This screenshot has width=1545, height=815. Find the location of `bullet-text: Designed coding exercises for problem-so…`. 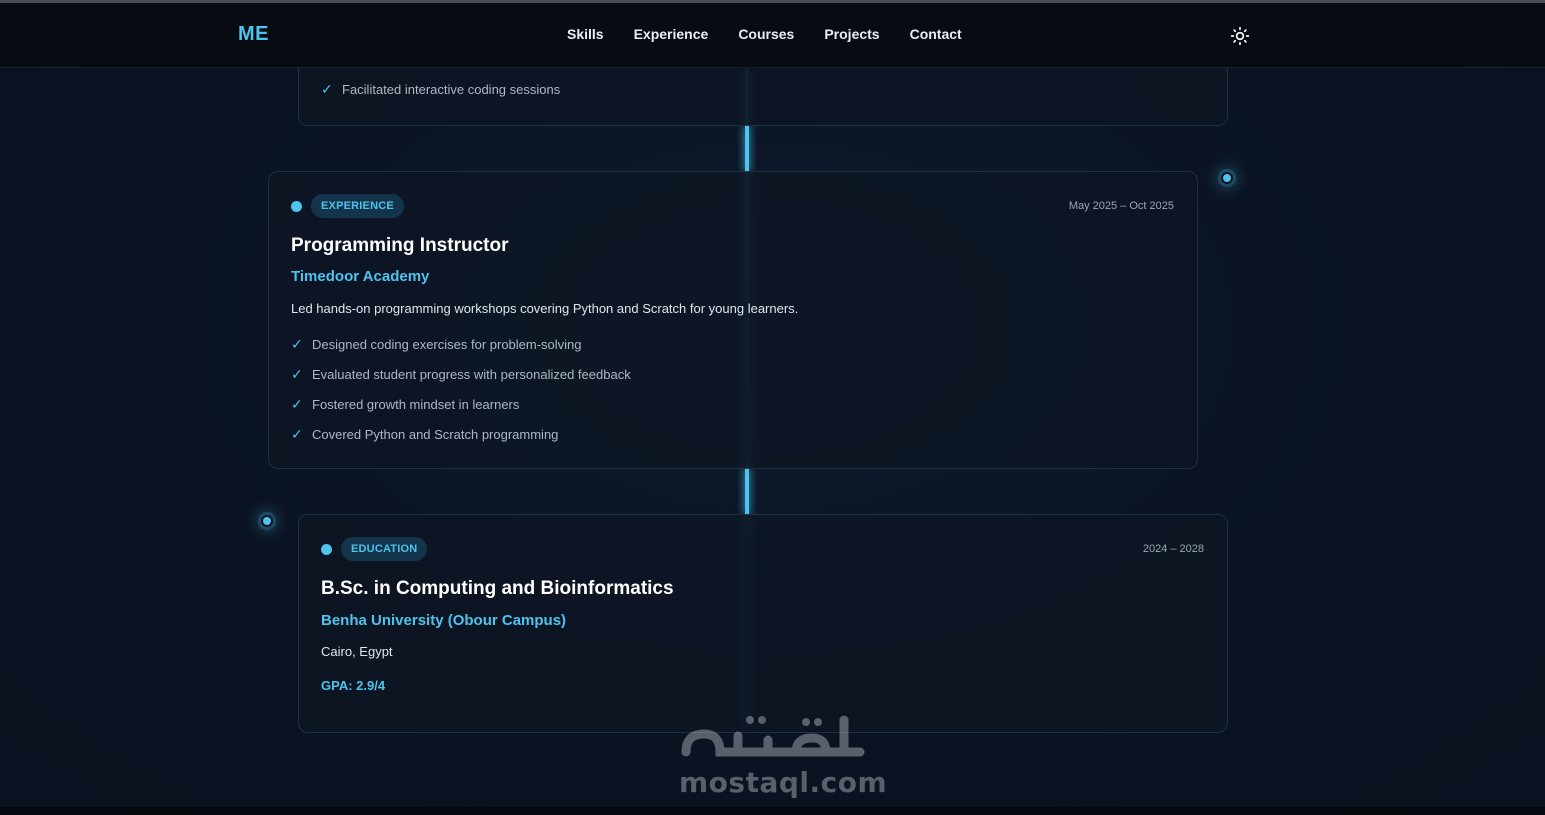

bullet-text: Designed coding exercises for problem-so… is located at coordinates (447, 344).